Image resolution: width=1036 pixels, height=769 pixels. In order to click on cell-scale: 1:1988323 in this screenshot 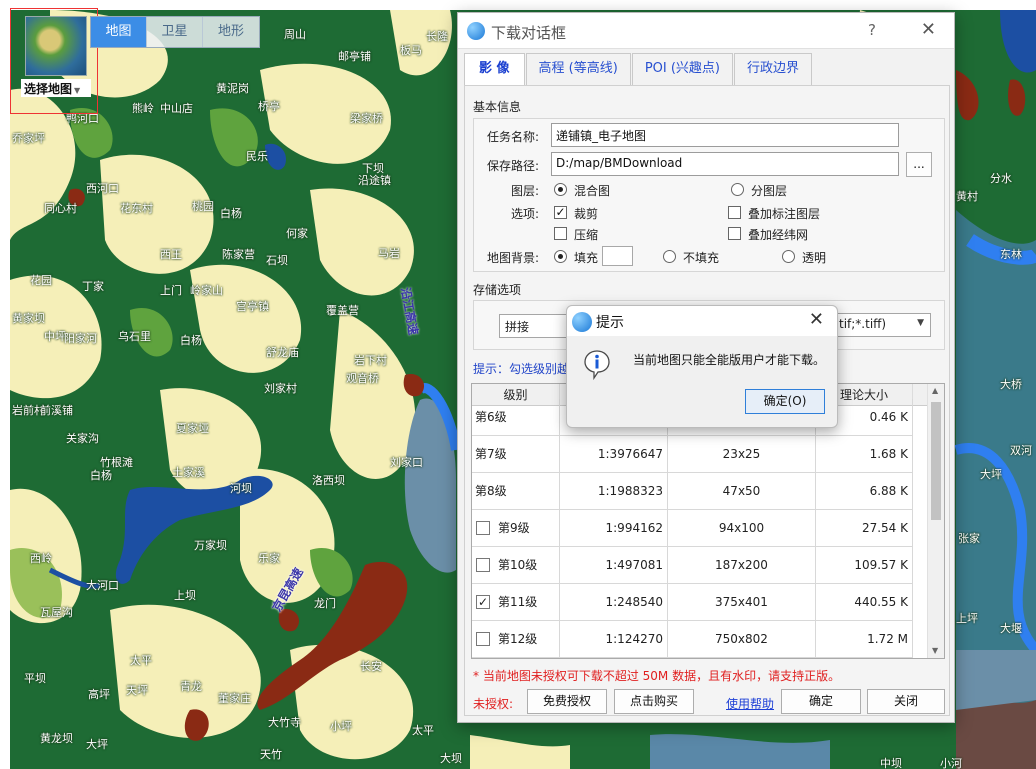, I will do `click(614, 491)`.